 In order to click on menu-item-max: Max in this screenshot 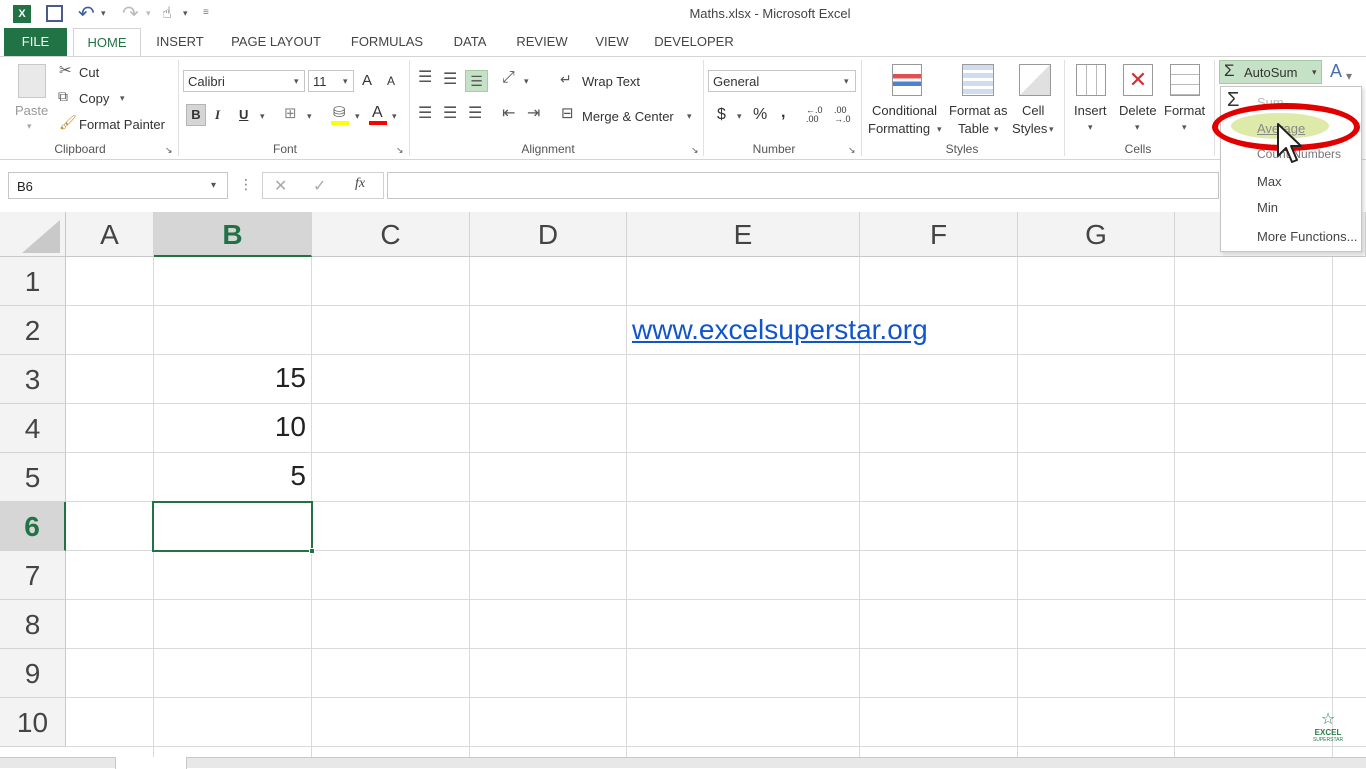, I will do `click(1269, 181)`.